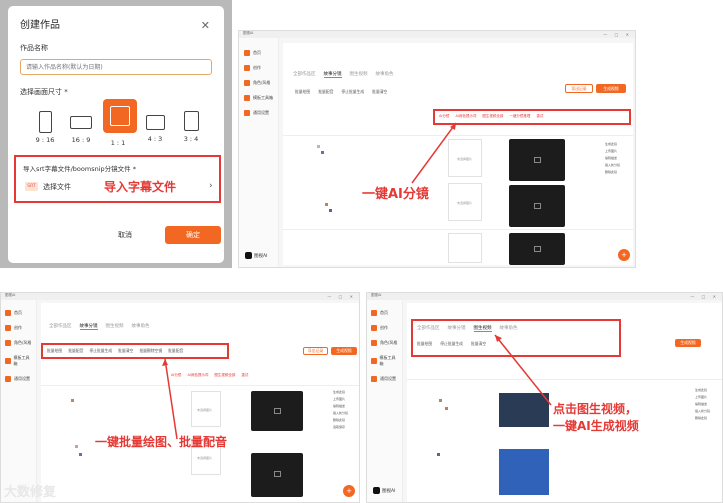  What do you see at coordinates (205, 25) in the screenshot?
I see `close-icon: ✕` at bounding box center [205, 25].